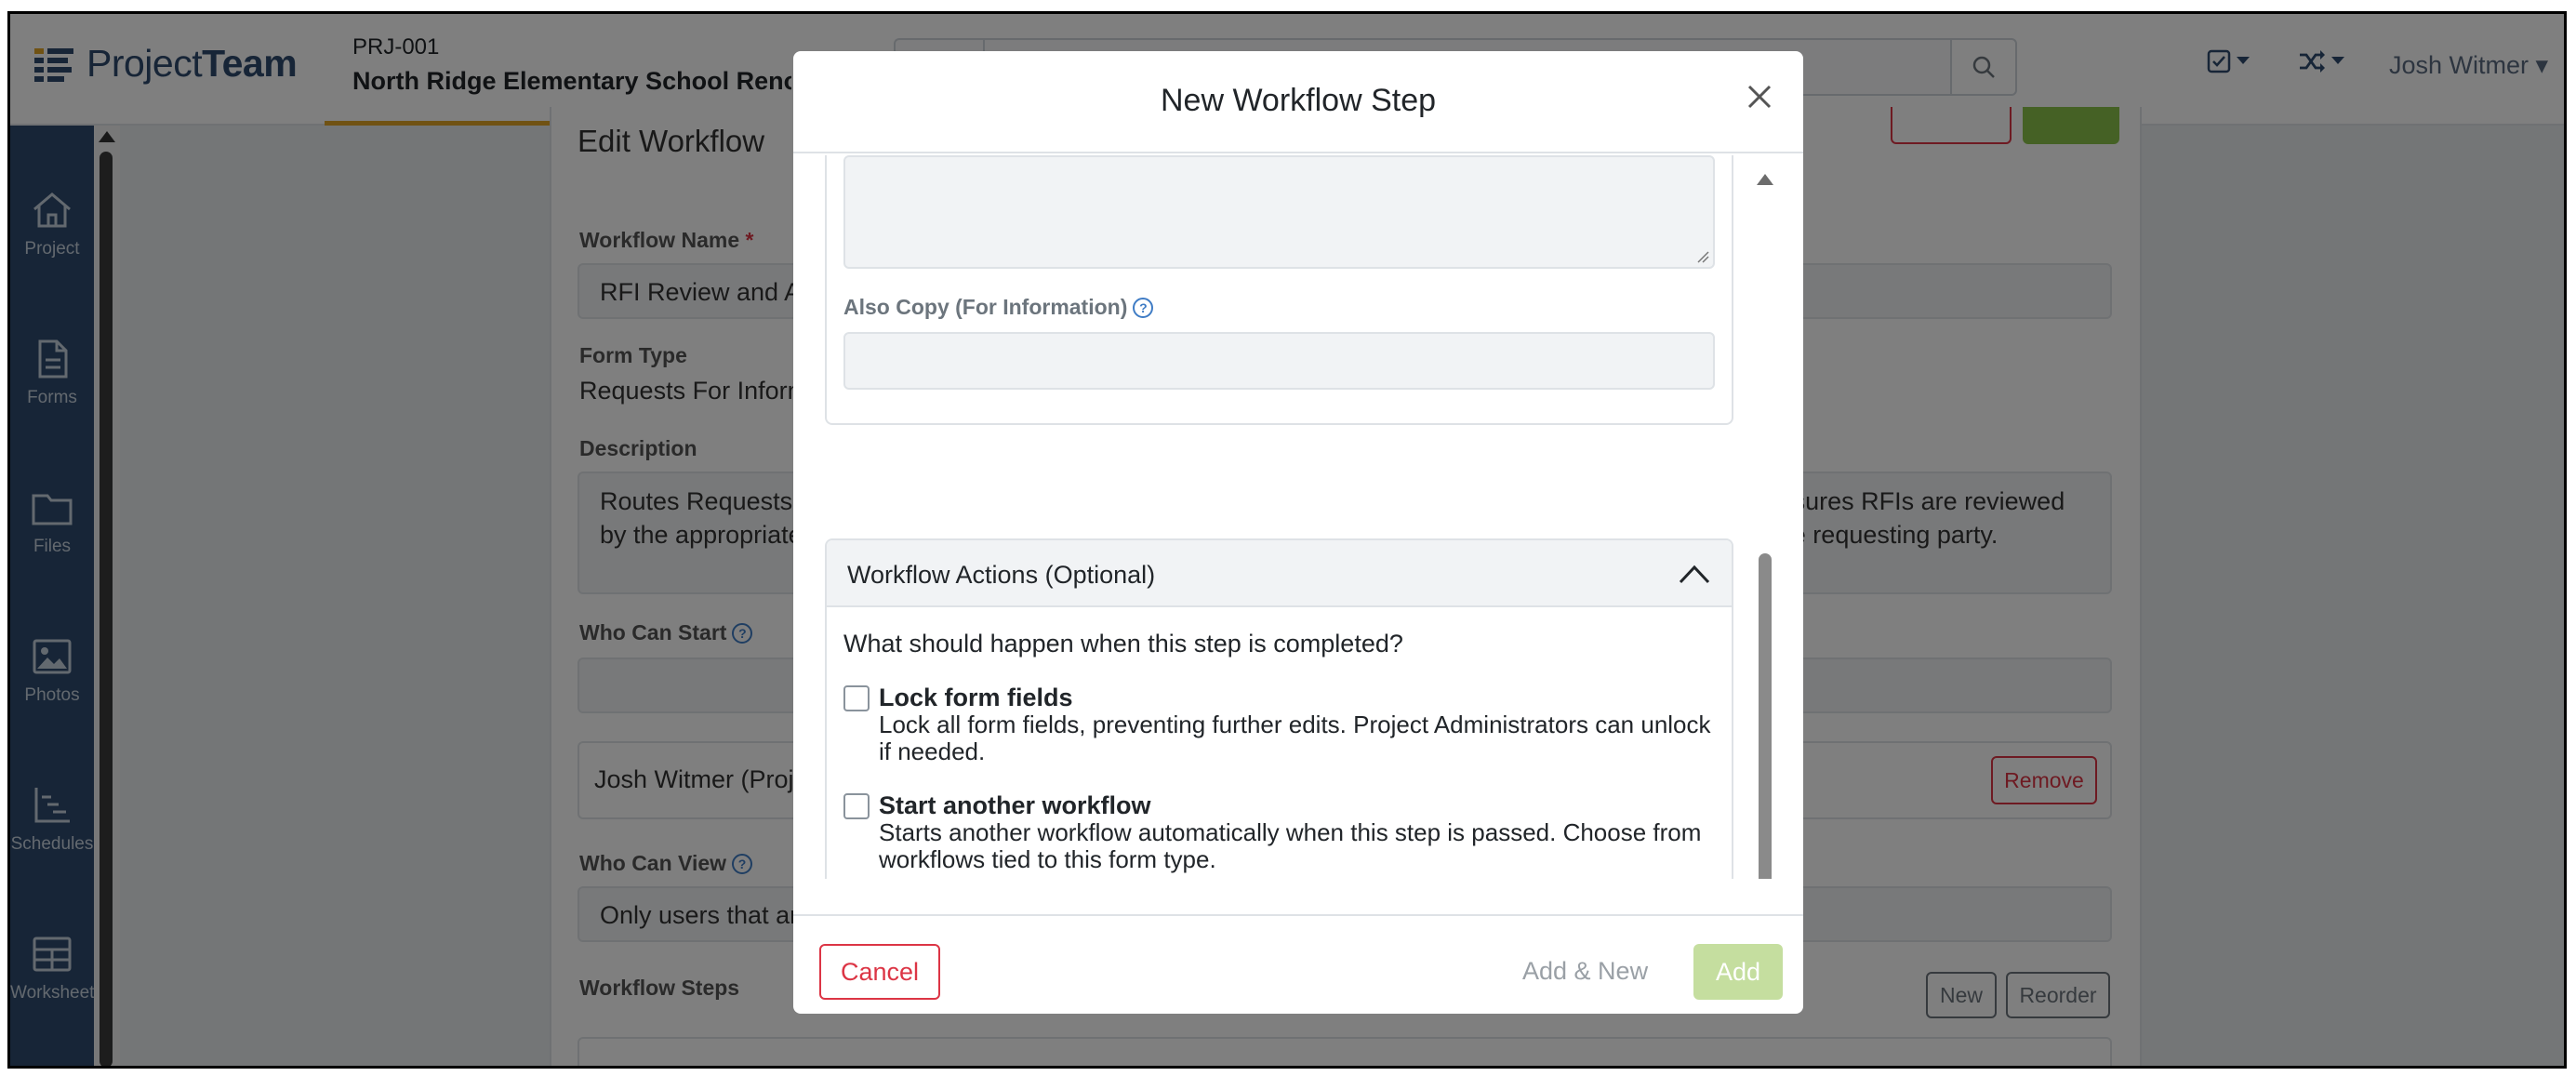 This screenshot has width=2576, height=1076. Describe the element at coordinates (1143, 308) in the screenshot. I see `help-icon: ?` at that location.